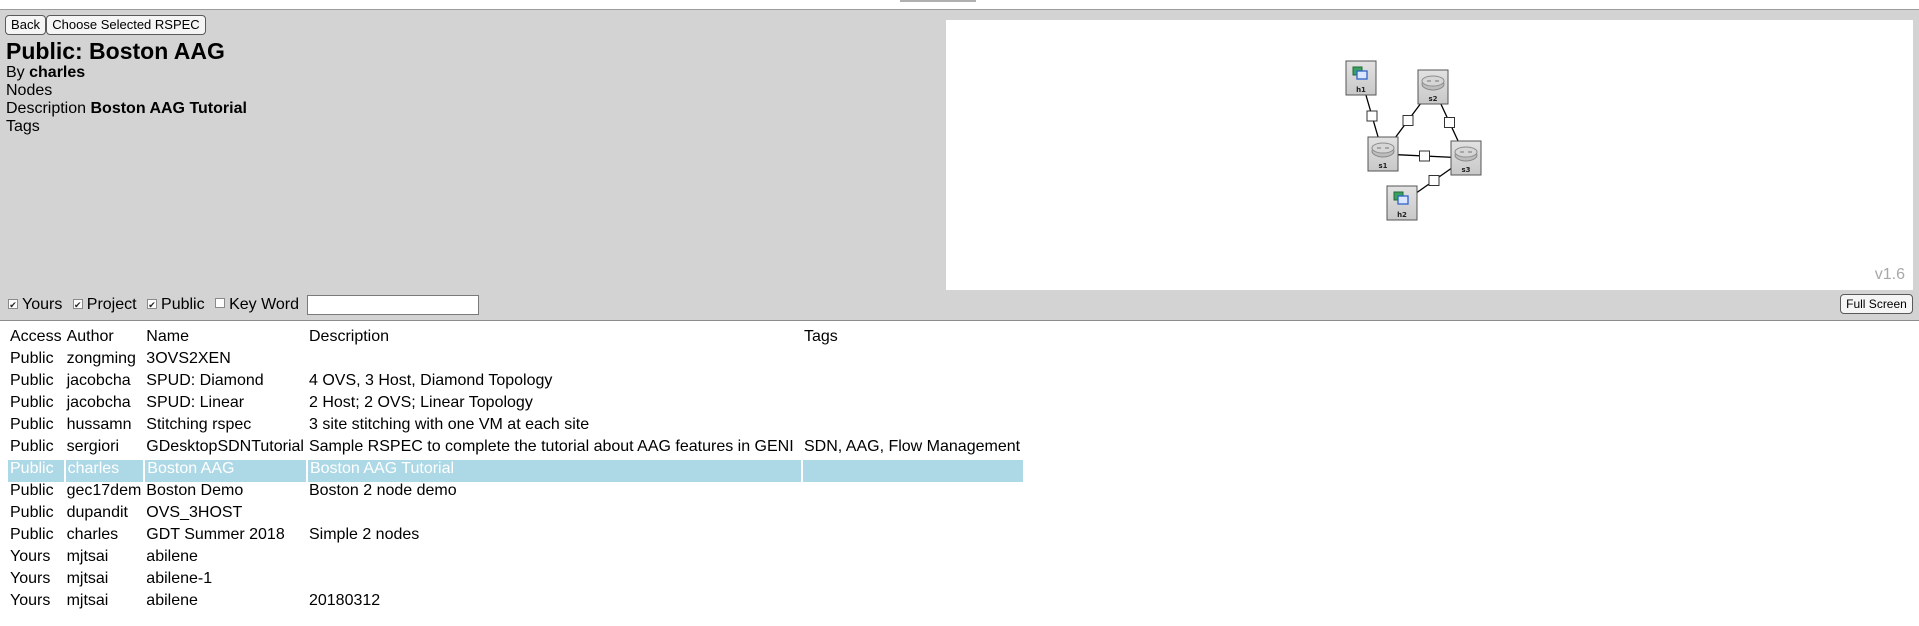 This screenshot has height=626, width=1919. What do you see at coordinates (1402, 203) in the screenshot?
I see `node-h2: h2` at bounding box center [1402, 203].